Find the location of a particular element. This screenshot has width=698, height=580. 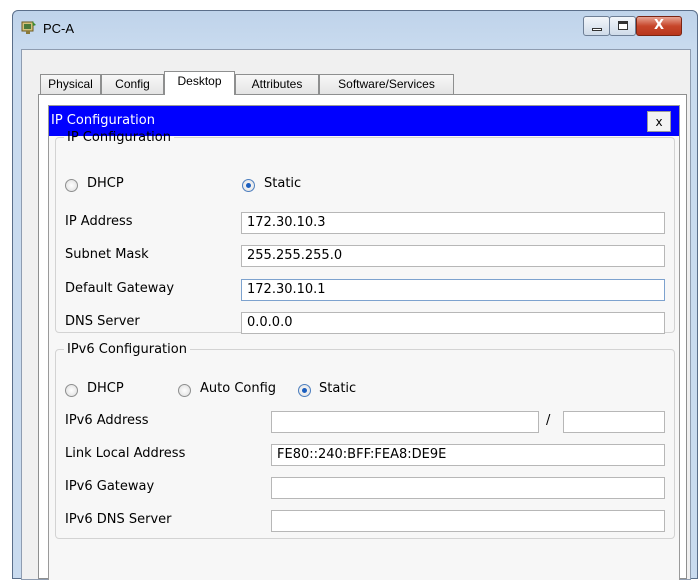

link-local-address-input: FE80::240:BFF:FEA8:DE9E is located at coordinates (468, 455).